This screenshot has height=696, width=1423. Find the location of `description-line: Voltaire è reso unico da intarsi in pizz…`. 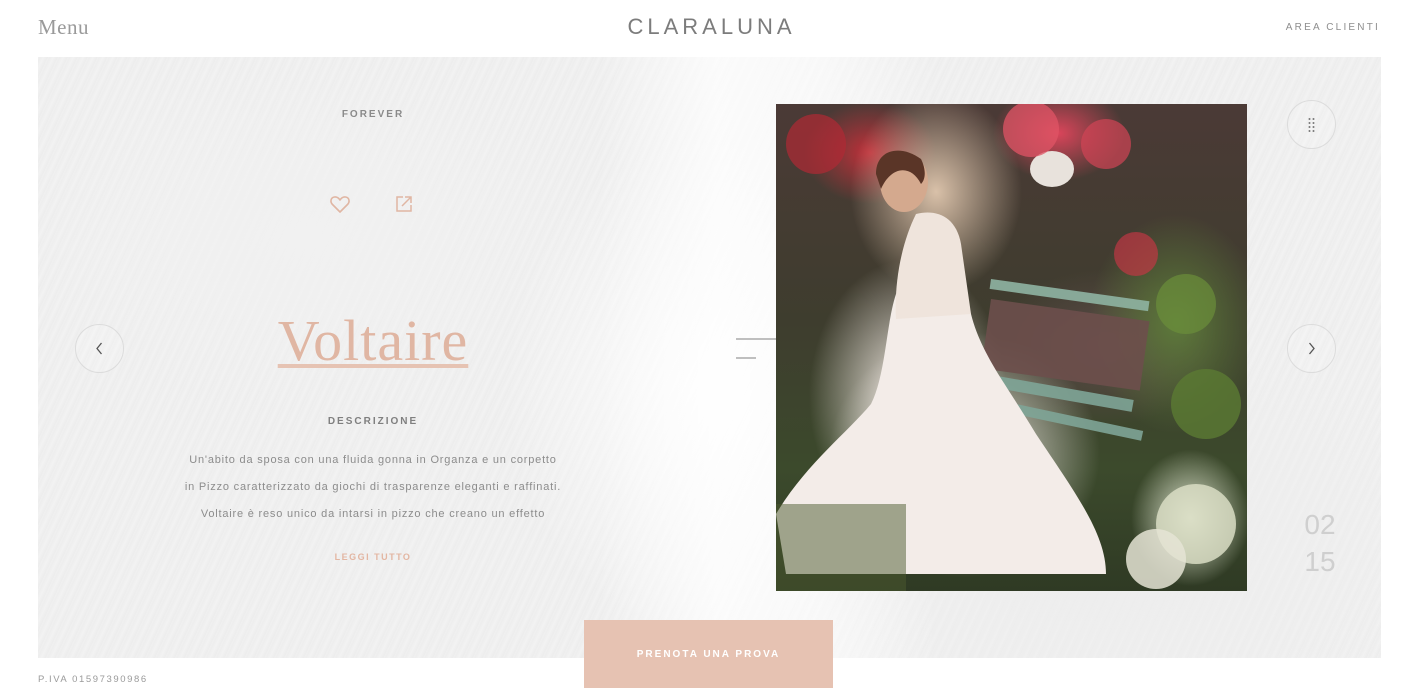

description-line: Voltaire è reso unico da intarsi in pizz… is located at coordinates (373, 514).